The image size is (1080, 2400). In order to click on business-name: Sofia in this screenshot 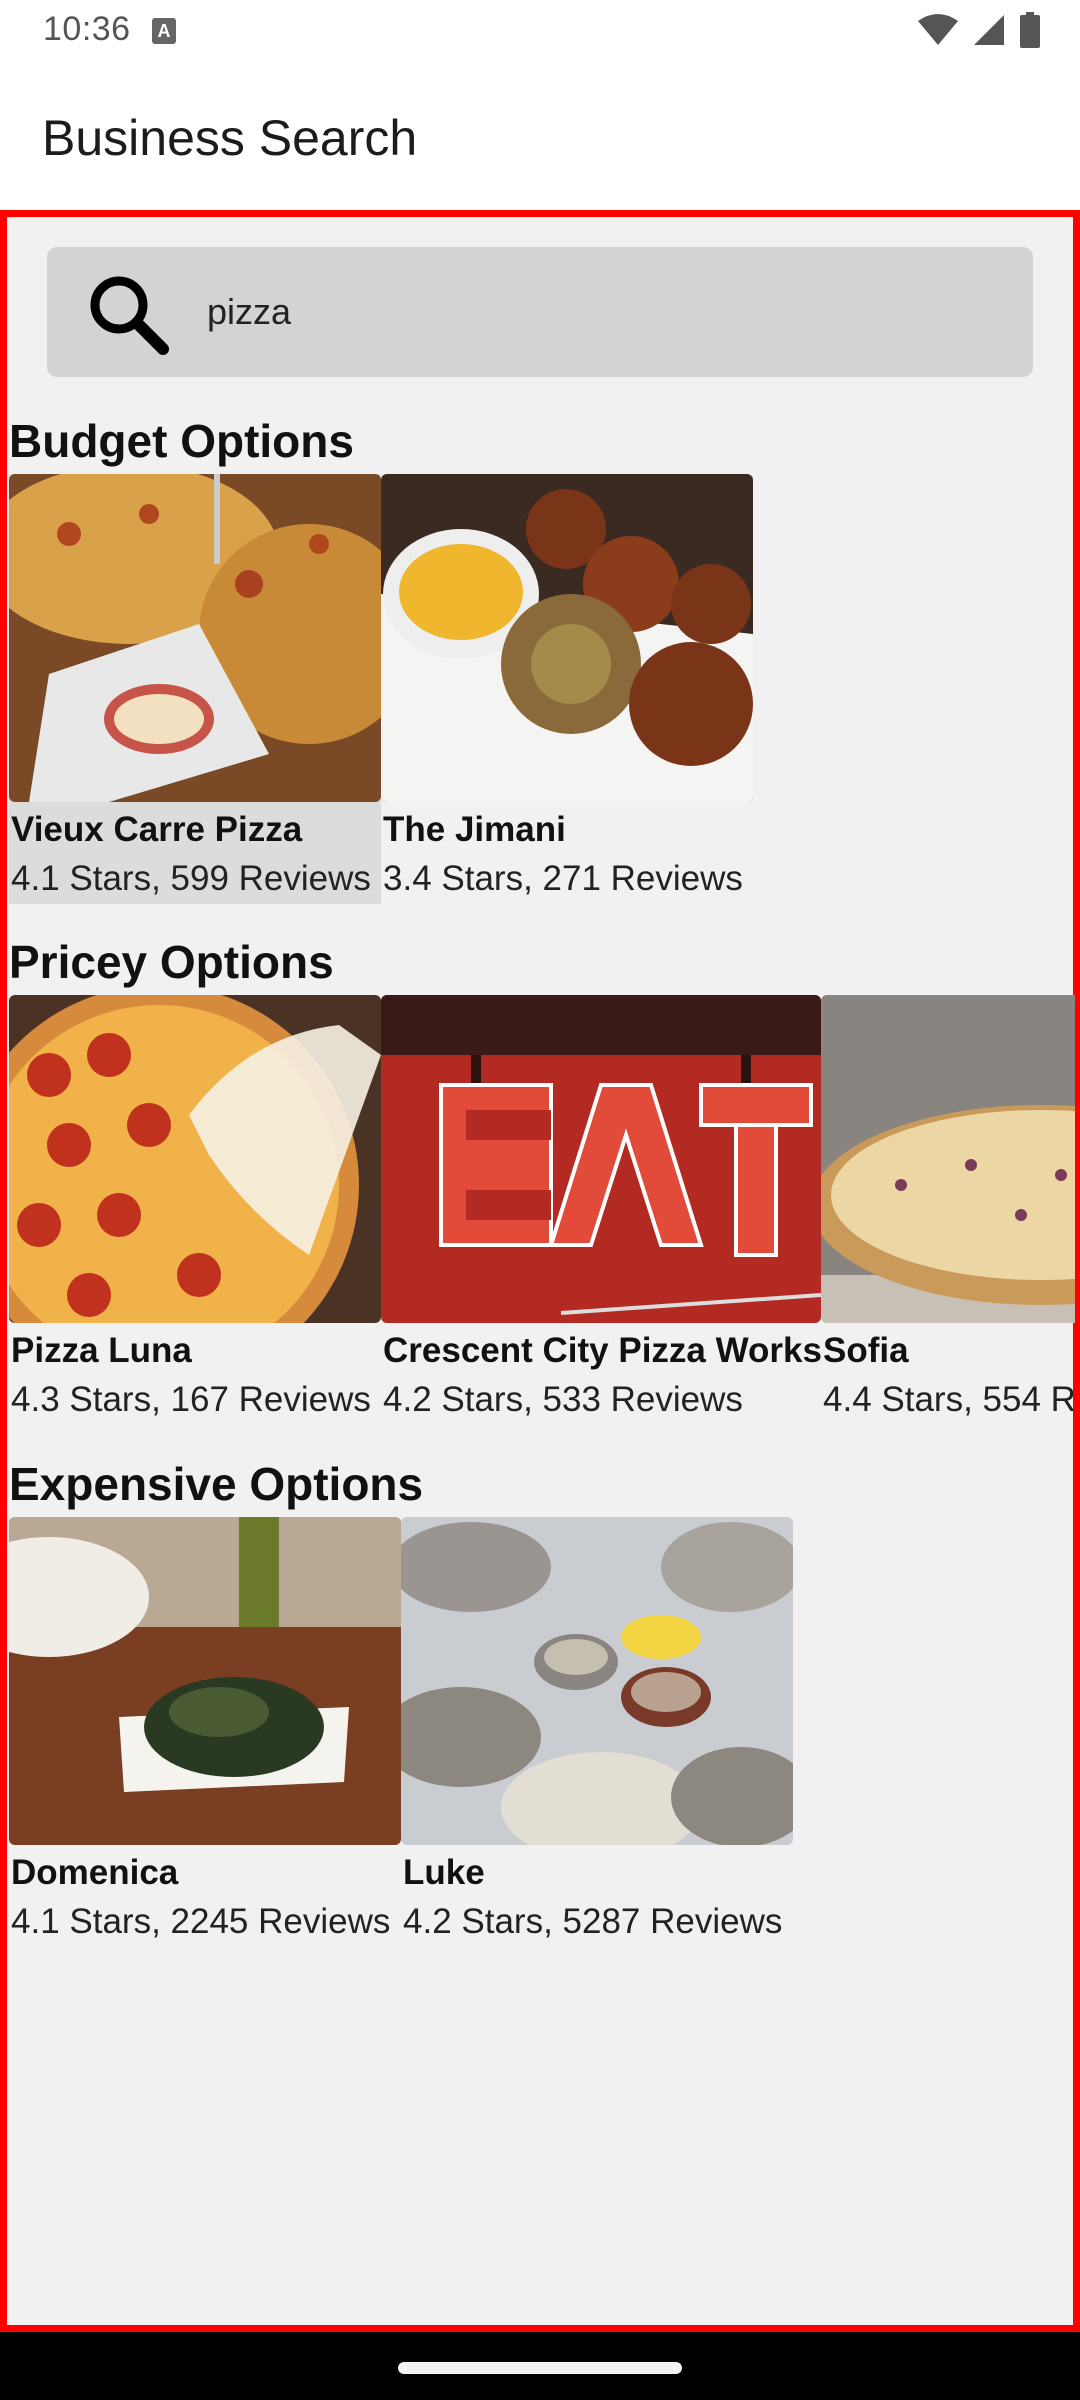, I will do `click(866, 1350)`.